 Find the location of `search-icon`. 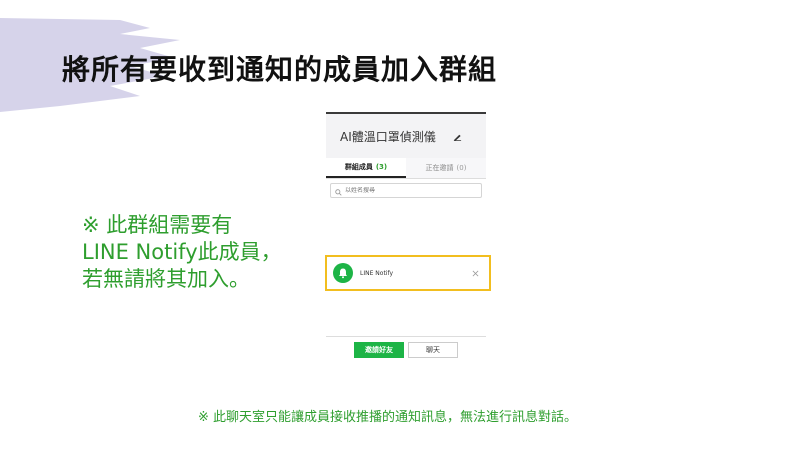

search-icon is located at coordinates (338, 190).